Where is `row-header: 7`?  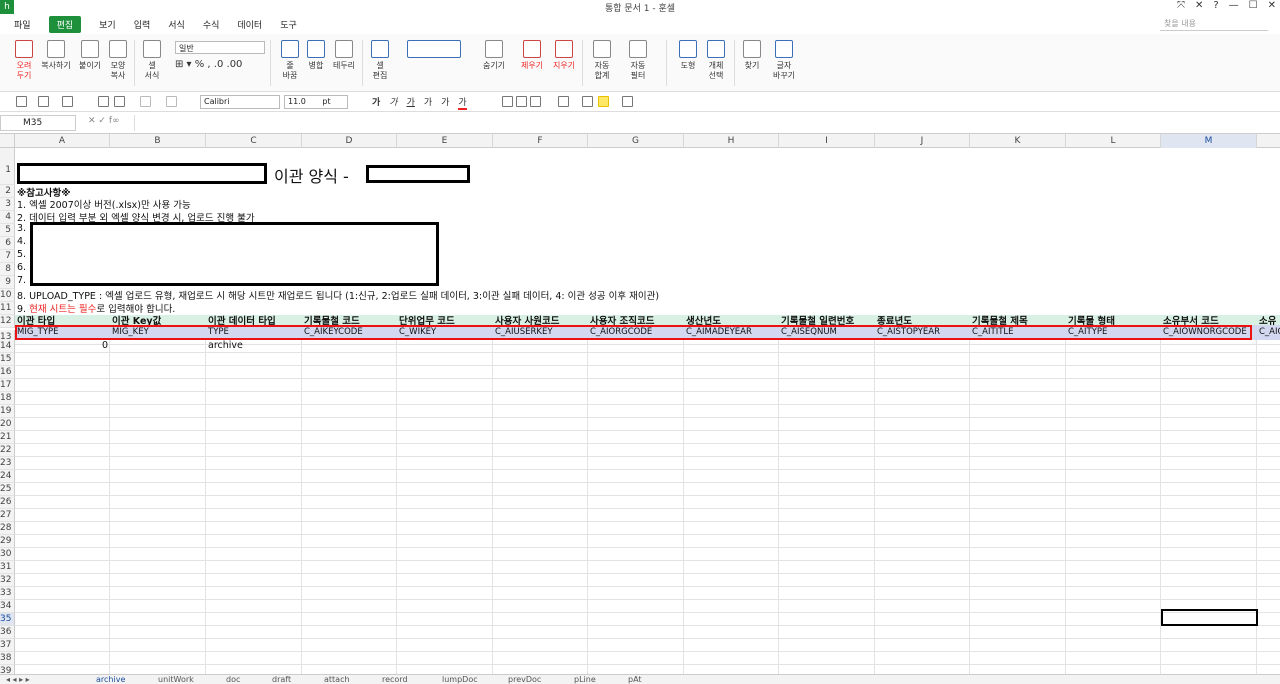
row-header: 7 is located at coordinates (7, 256).